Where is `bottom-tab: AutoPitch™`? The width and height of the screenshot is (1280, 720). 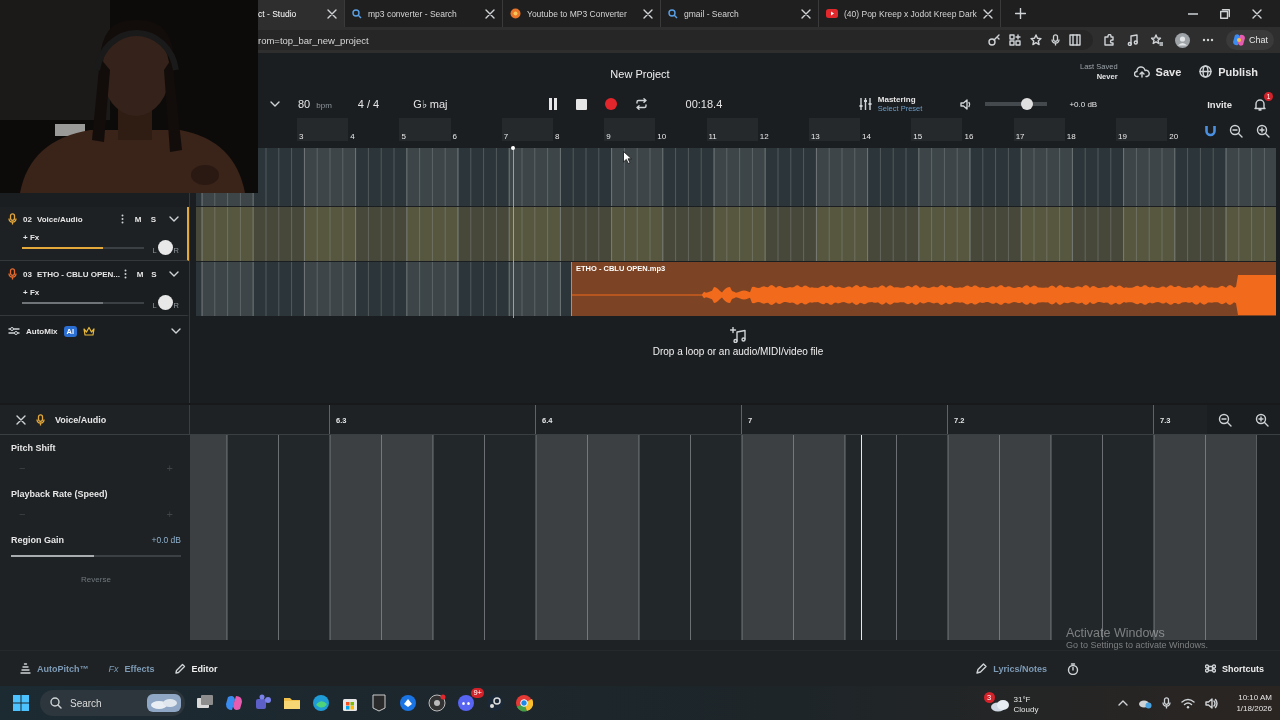
bottom-tab: AutoPitch™ is located at coordinates (54, 668).